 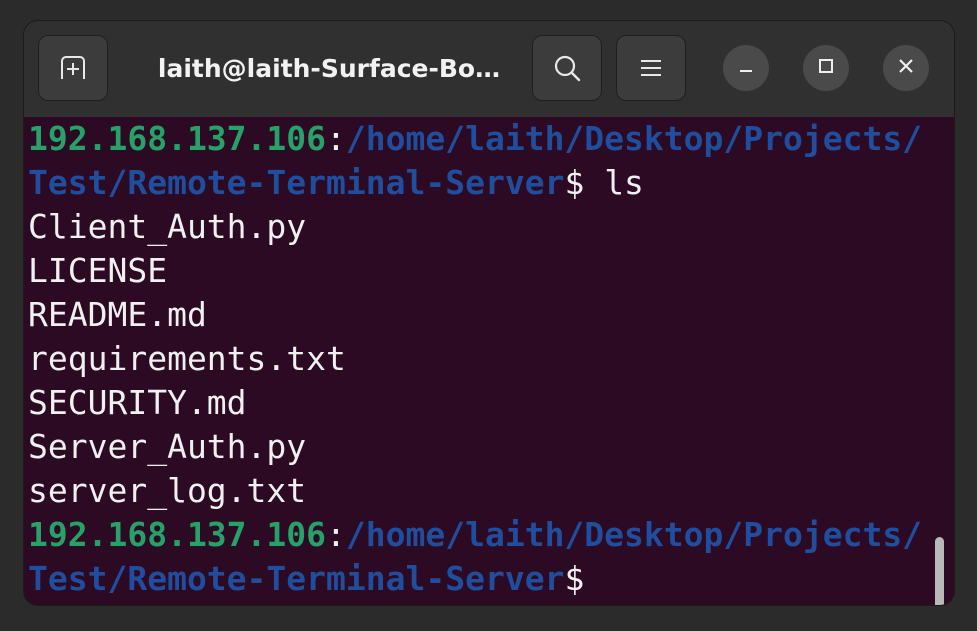 I want to click on close-icon, so click(x=906, y=68).